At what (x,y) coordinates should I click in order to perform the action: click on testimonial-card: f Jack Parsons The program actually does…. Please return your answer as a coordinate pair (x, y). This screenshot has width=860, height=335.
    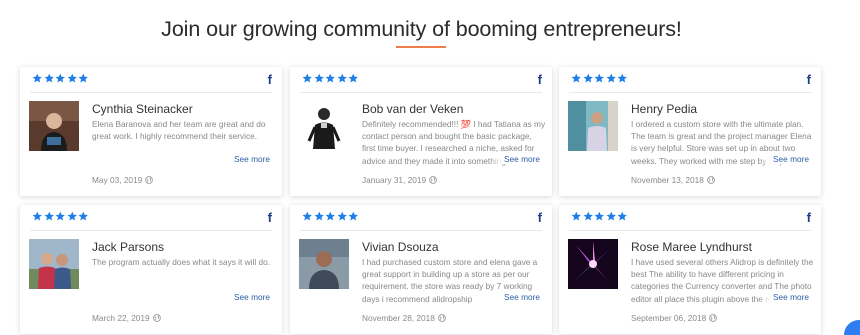
    Looking at the image, I should click on (151, 269).